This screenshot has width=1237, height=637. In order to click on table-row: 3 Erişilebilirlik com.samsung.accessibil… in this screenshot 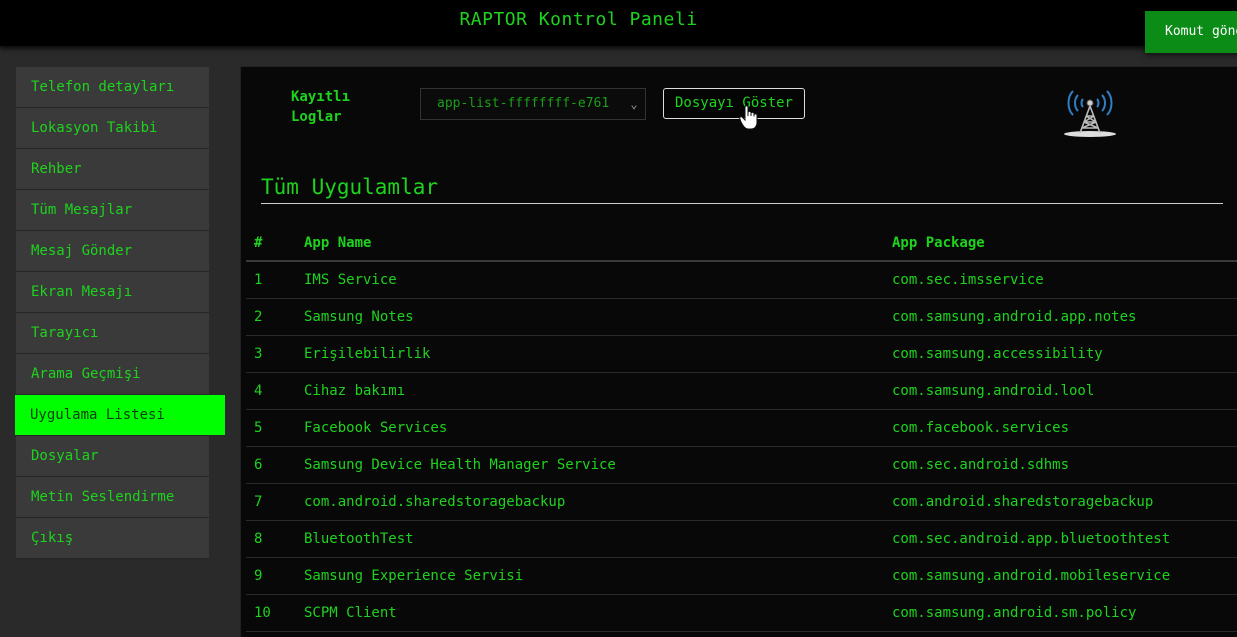, I will do `click(741, 354)`.